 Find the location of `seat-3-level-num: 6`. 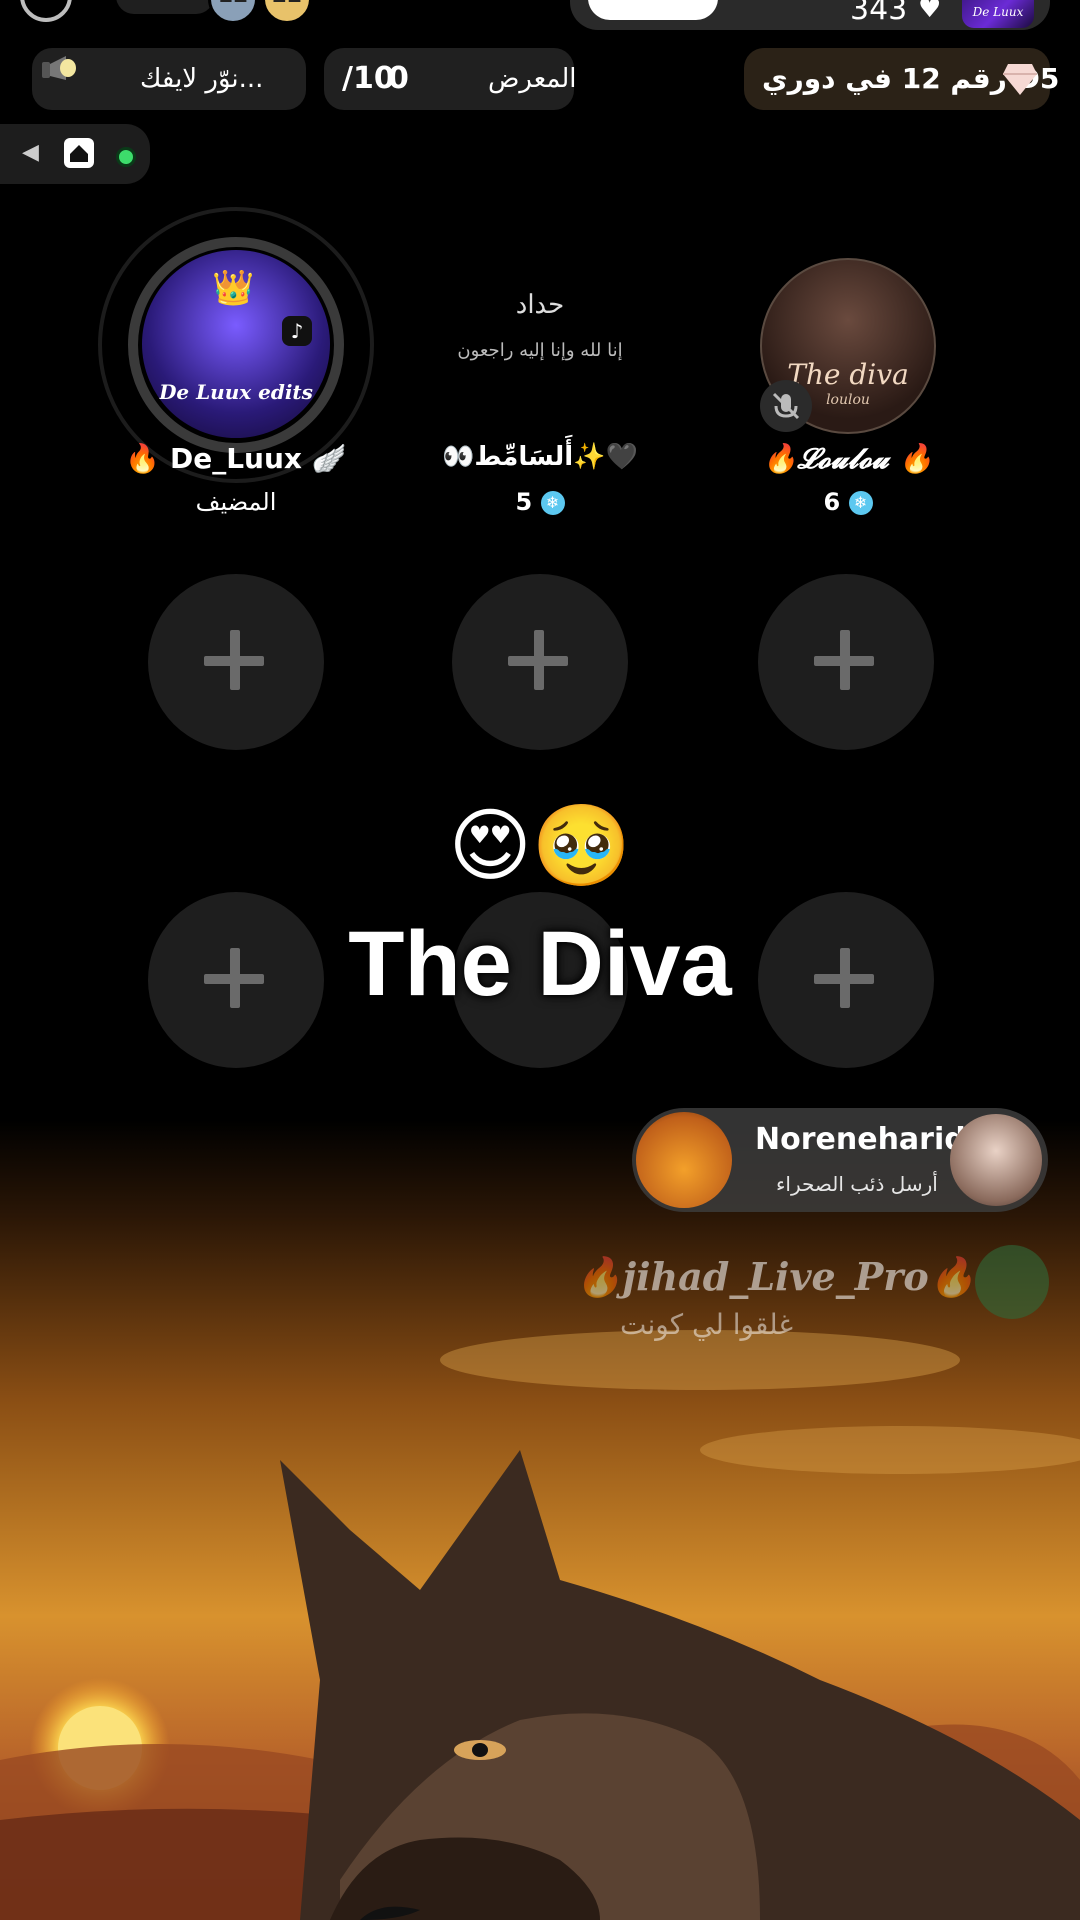

seat-3-level-num: 6 is located at coordinates (832, 502).